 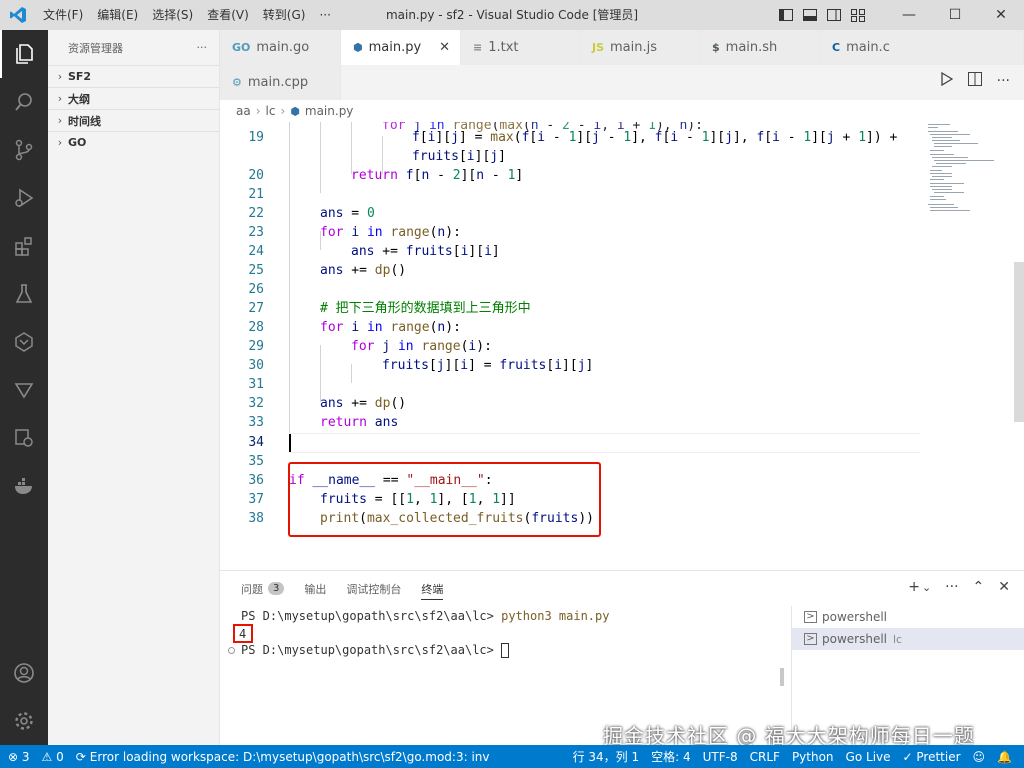 I want to click on toggle-panel-icon, so click(x=810, y=15).